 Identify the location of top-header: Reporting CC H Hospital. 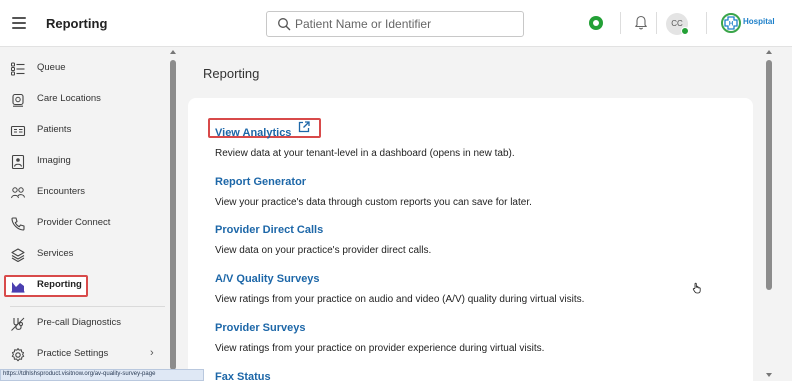
(396, 23).